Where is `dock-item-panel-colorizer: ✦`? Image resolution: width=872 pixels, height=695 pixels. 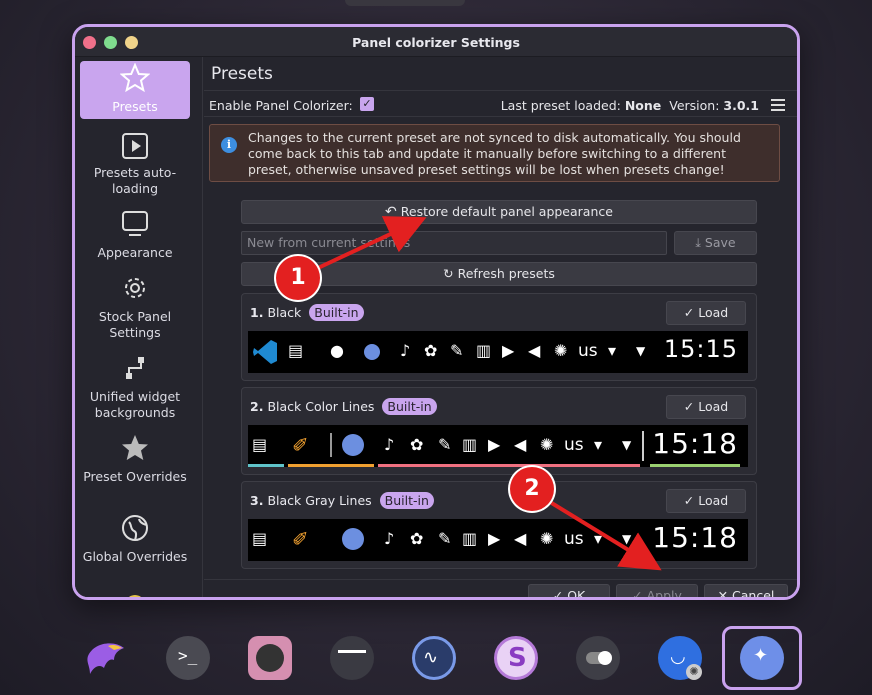
dock-item-panel-colorizer: ✦ is located at coordinates (762, 658).